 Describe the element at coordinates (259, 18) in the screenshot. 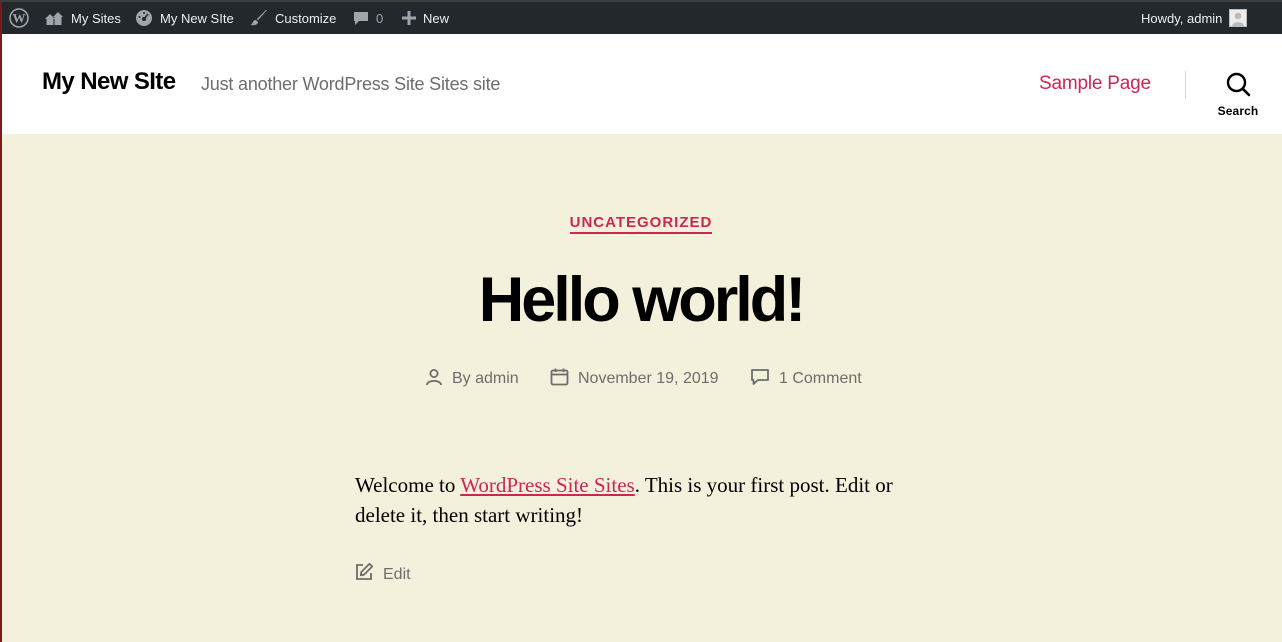

I see `brush-icon` at that location.